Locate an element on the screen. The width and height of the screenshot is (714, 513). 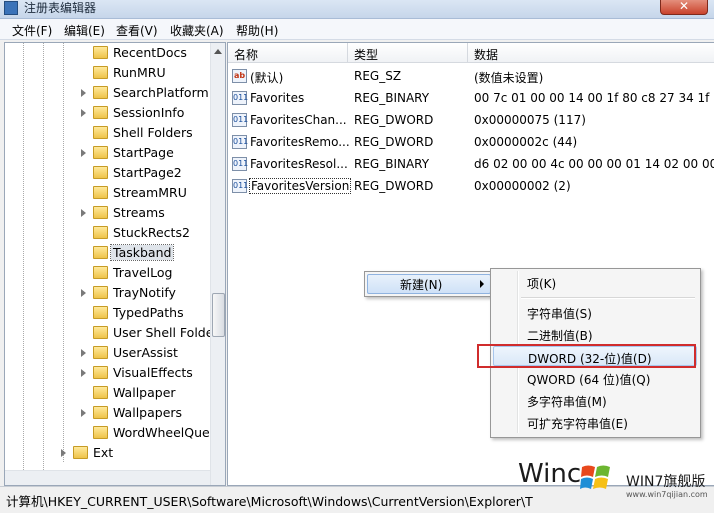
tree-horizontal-scrollbar is located at coordinates (107, 477).